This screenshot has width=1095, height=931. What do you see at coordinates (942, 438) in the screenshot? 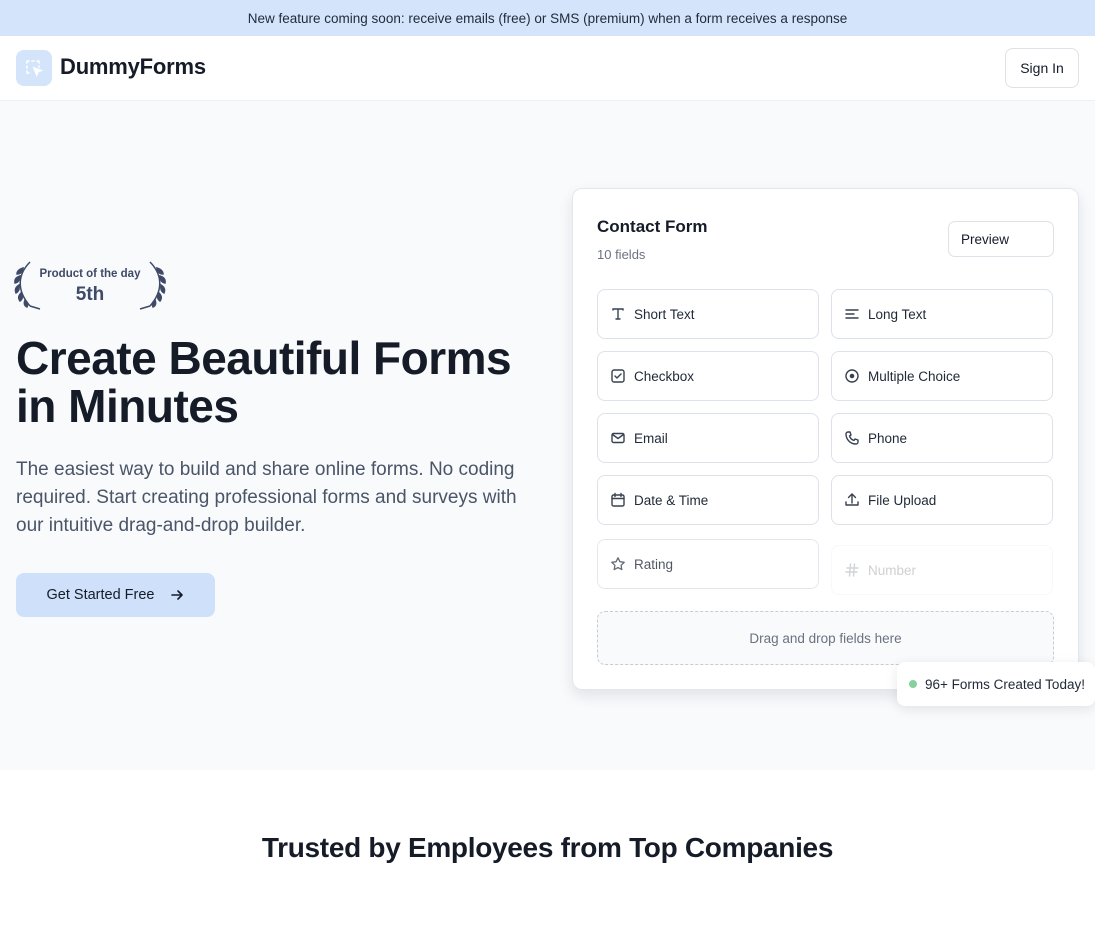
I see `field-phone: Phone` at bounding box center [942, 438].